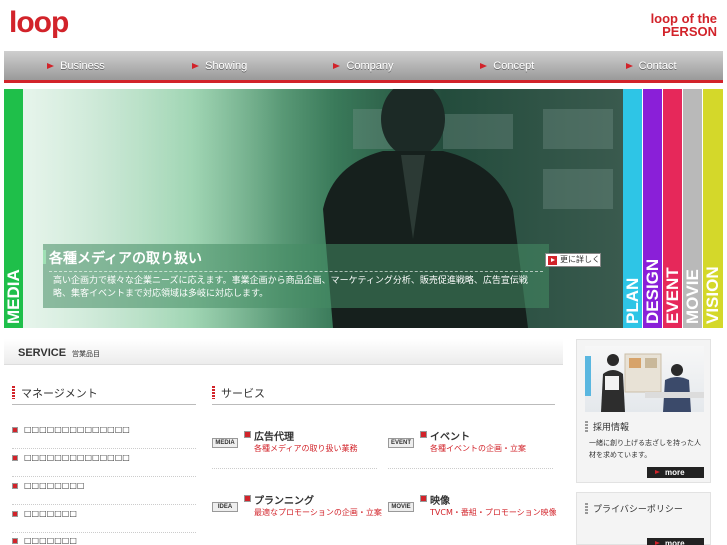 The image size is (727, 545). Describe the element at coordinates (86, 354) in the screenshot. I see `service-subtitle: 営業品目` at that location.